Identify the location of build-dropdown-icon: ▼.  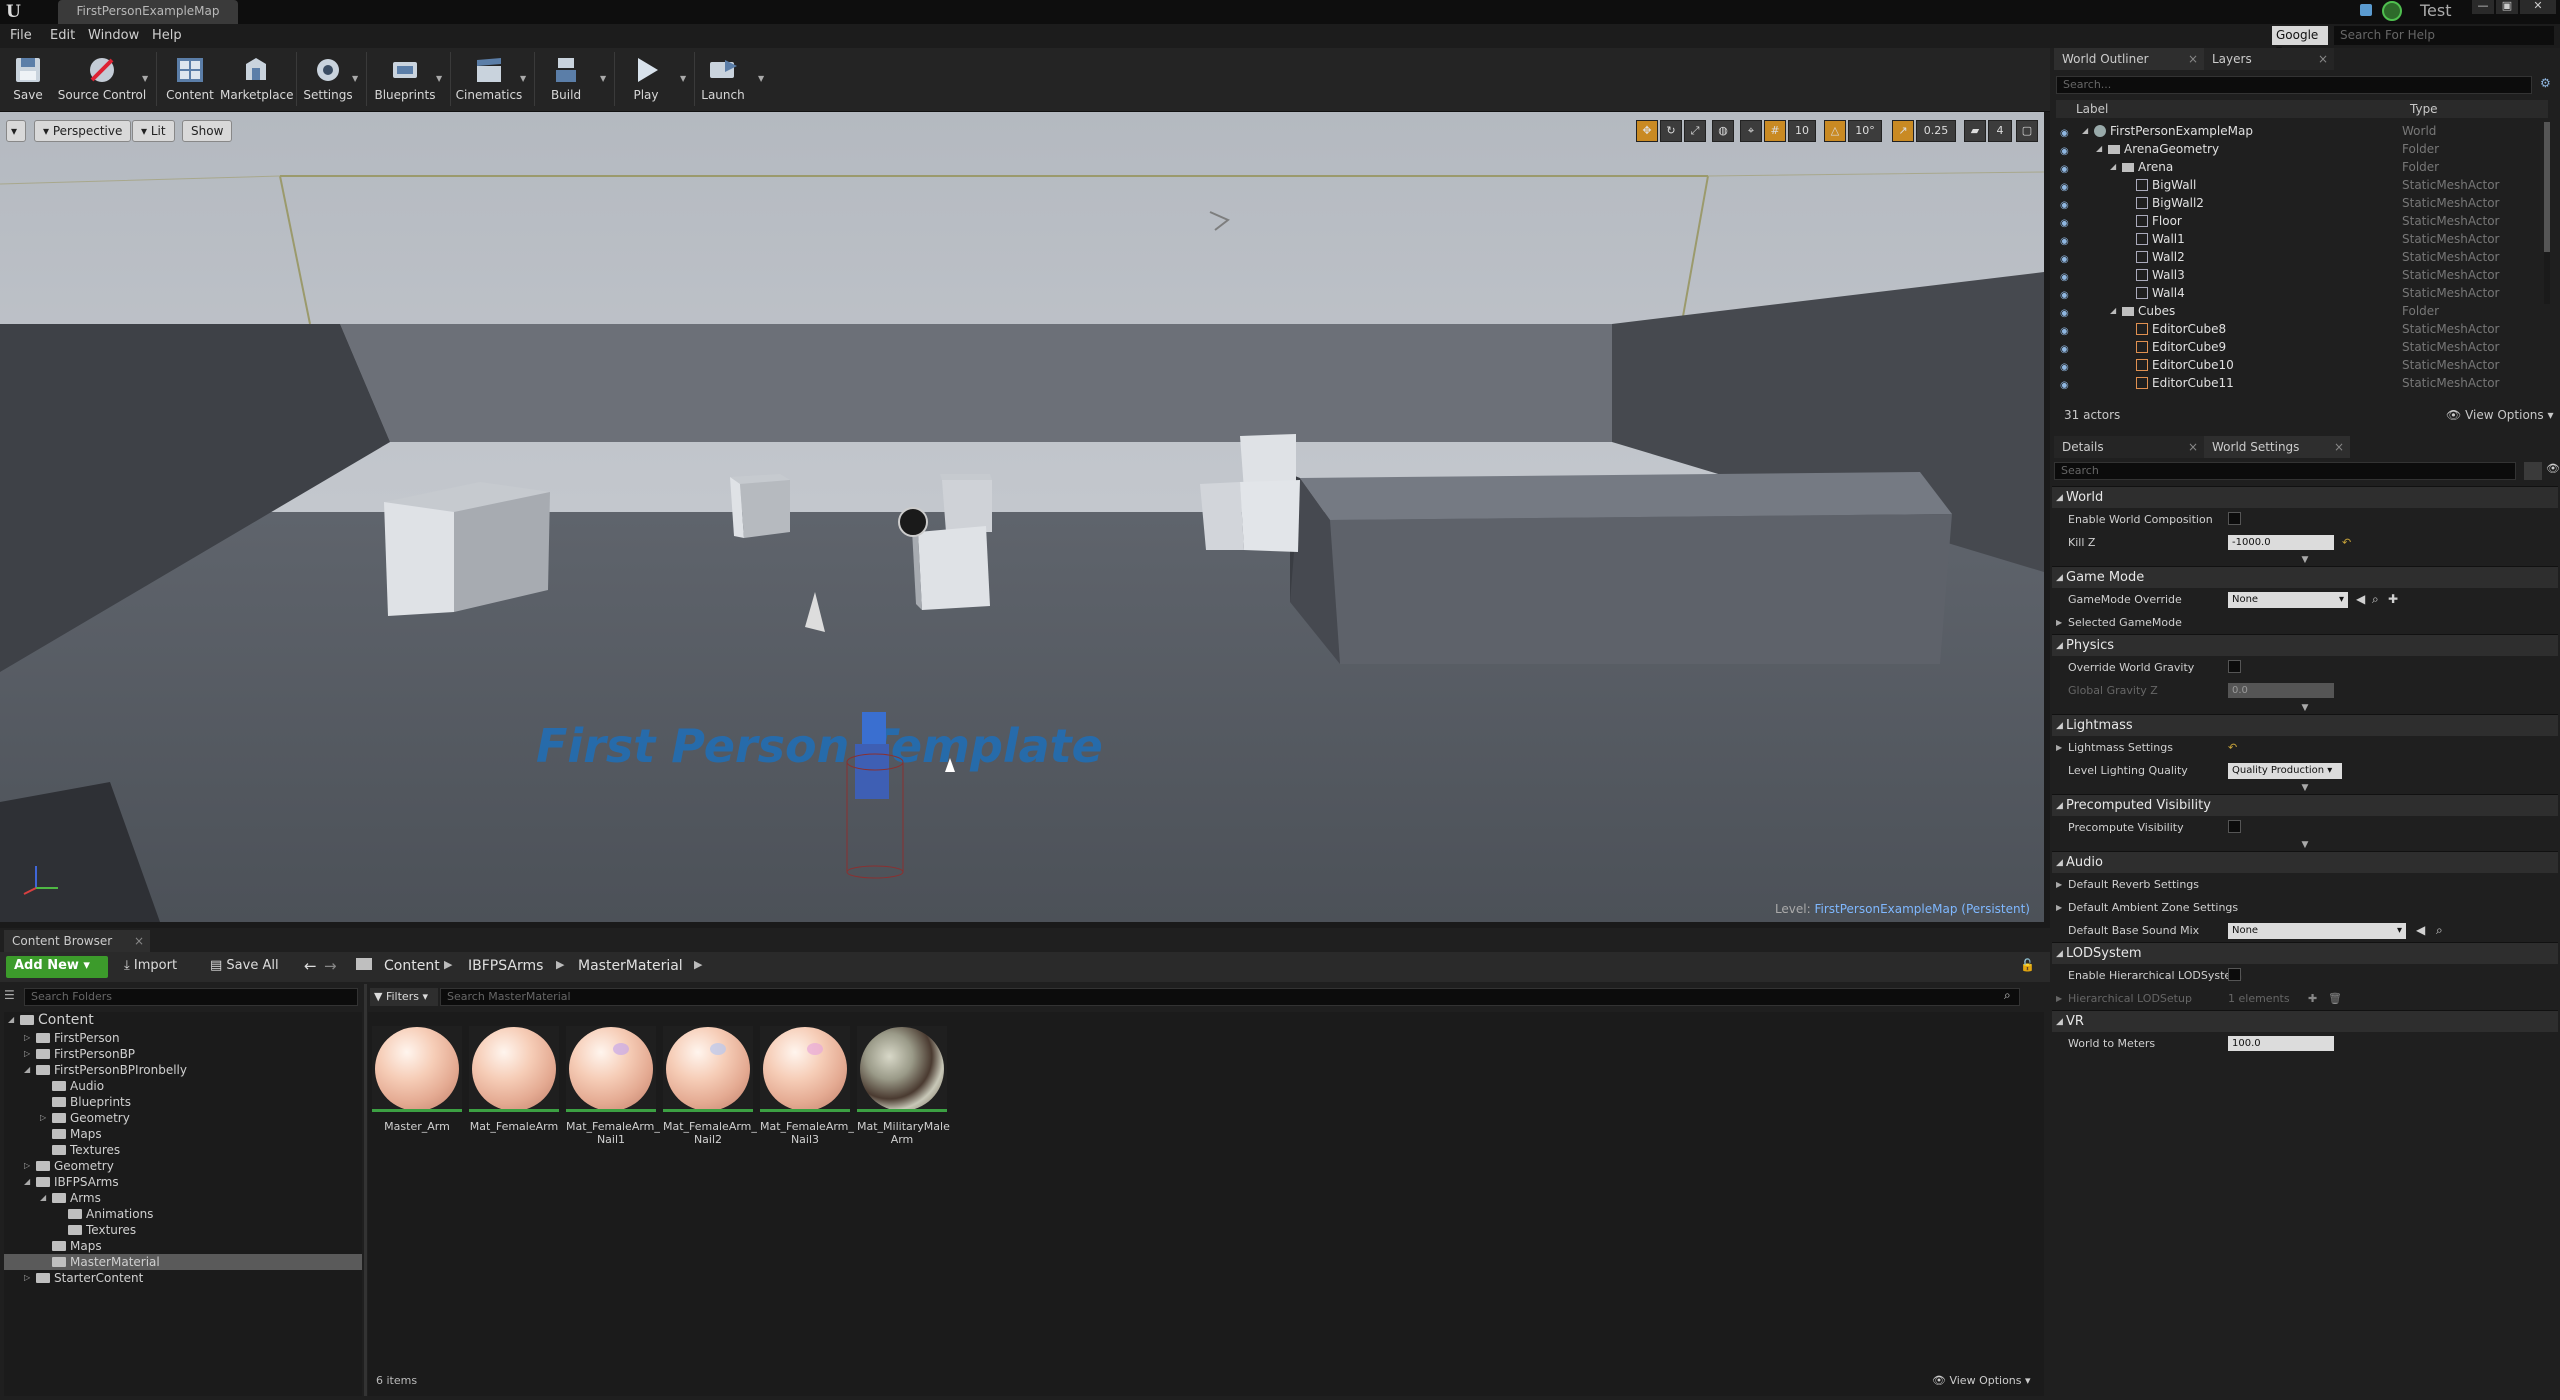
(603, 78).